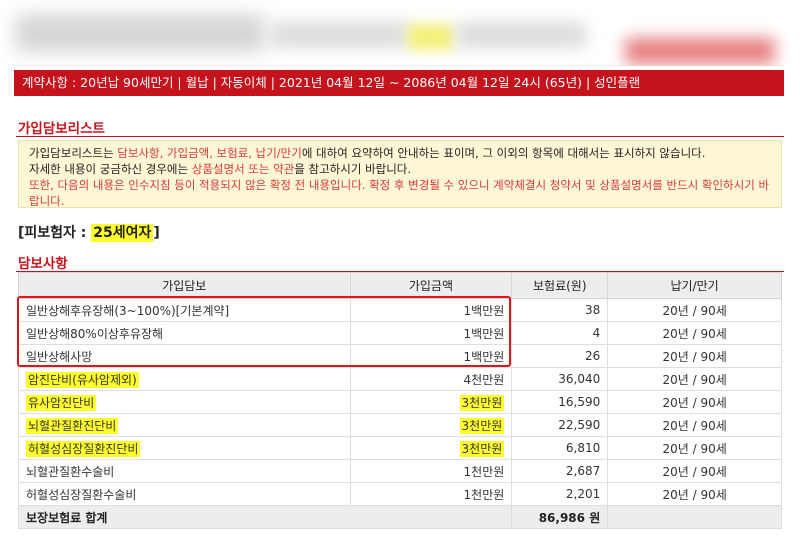 This screenshot has height=546, width=800. Describe the element at coordinates (43, 264) in the screenshot. I see `coverage-title: 담보사항` at that location.